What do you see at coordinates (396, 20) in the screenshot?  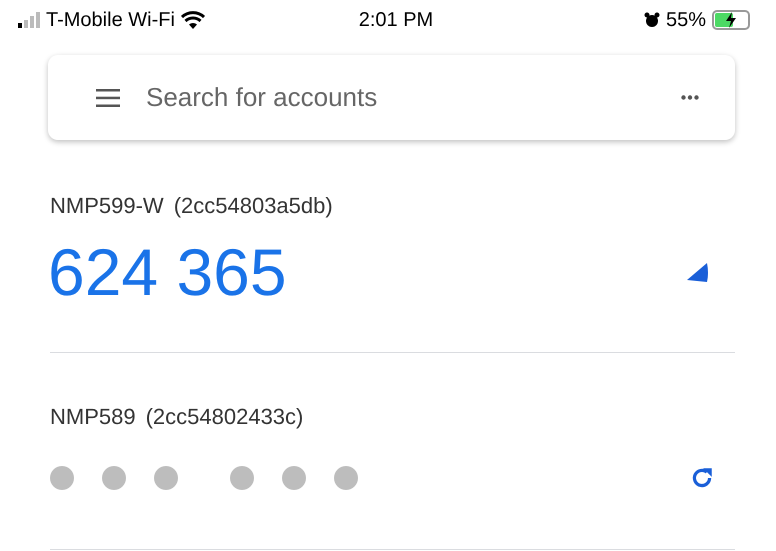 I see `clock: 2:01 PM` at bounding box center [396, 20].